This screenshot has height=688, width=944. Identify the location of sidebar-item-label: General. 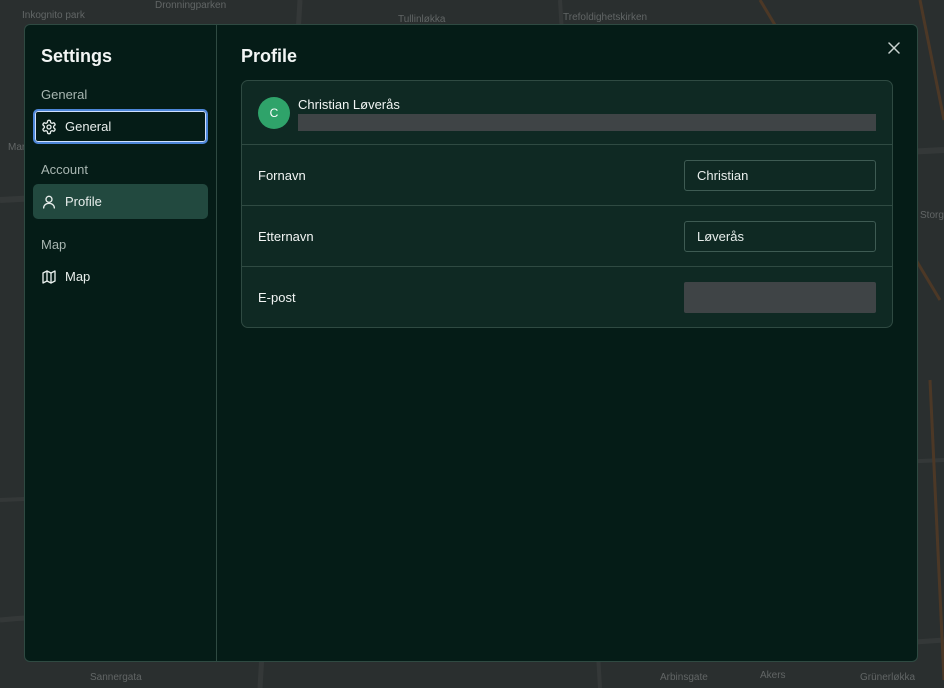
(88, 126).